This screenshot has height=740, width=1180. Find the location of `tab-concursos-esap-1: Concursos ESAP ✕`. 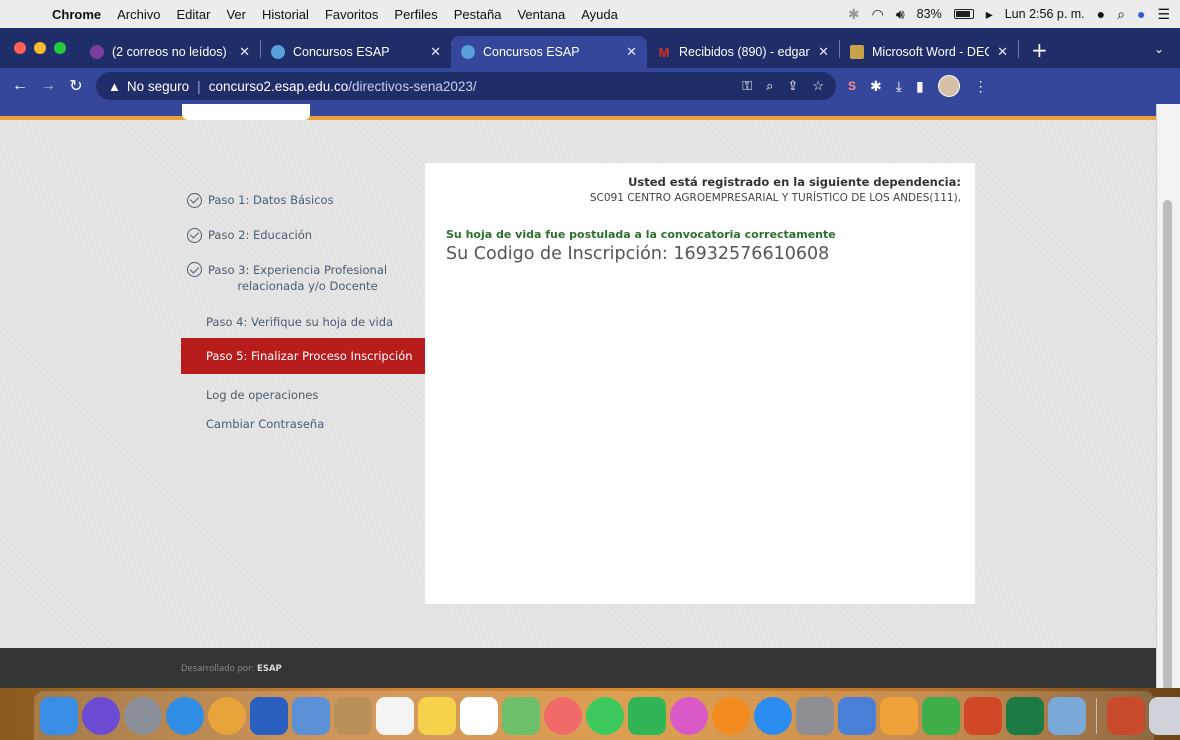

tab-concursos-esap-1: Concursos ESAP ✕ is located at coordinates (356, 52).